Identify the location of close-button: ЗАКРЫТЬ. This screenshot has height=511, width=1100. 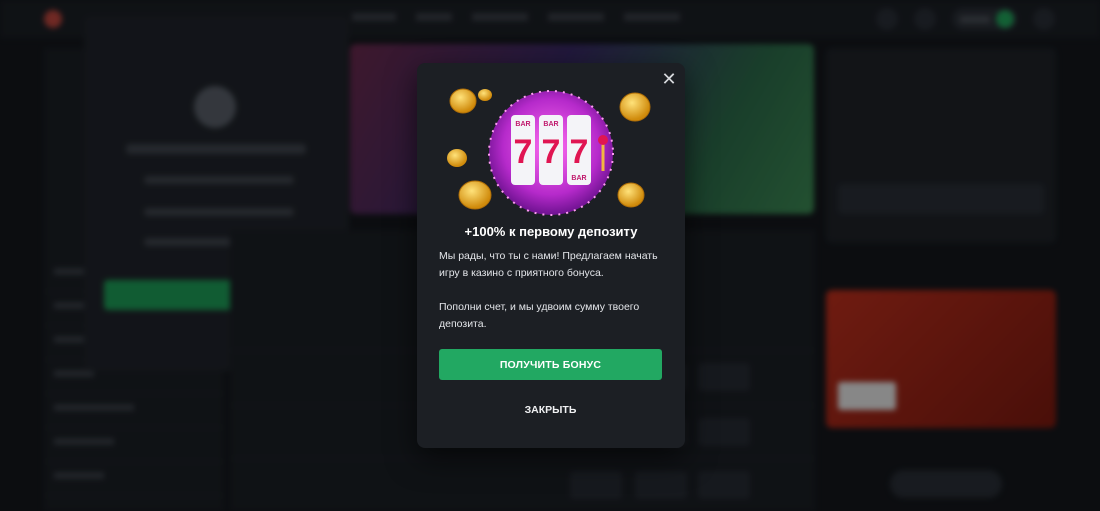
(550, 410).